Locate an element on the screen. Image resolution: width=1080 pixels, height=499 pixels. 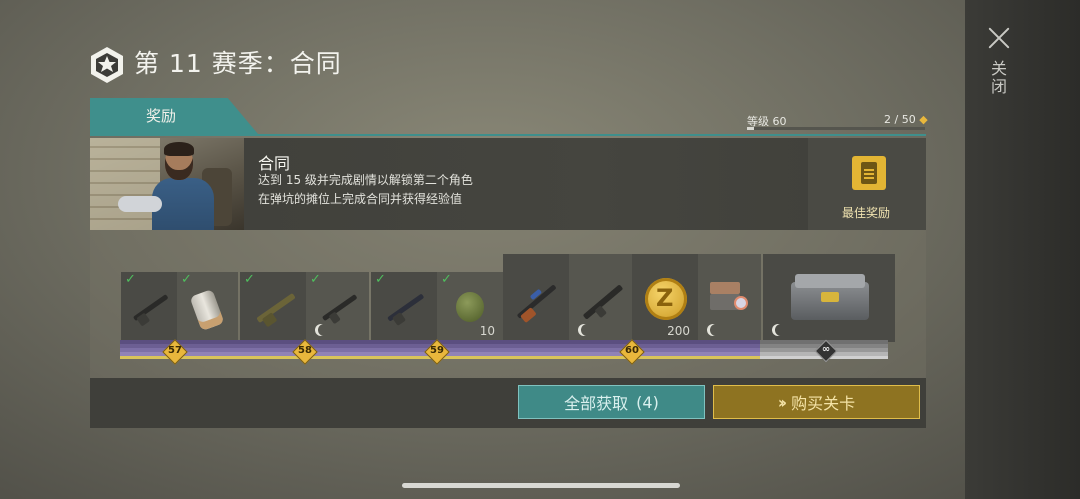
season-badge-icon is located at coordinates (107, 65).